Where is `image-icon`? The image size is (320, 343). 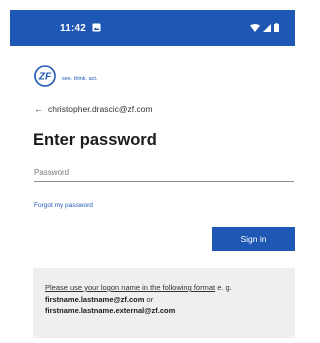
image-icon is located at coordinates (96, 28).